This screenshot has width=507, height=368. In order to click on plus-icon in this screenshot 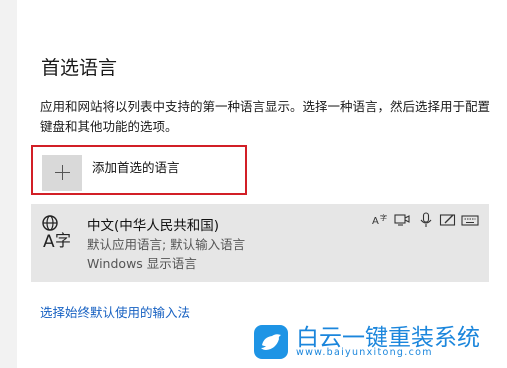, I will do `click(62, 173)`.